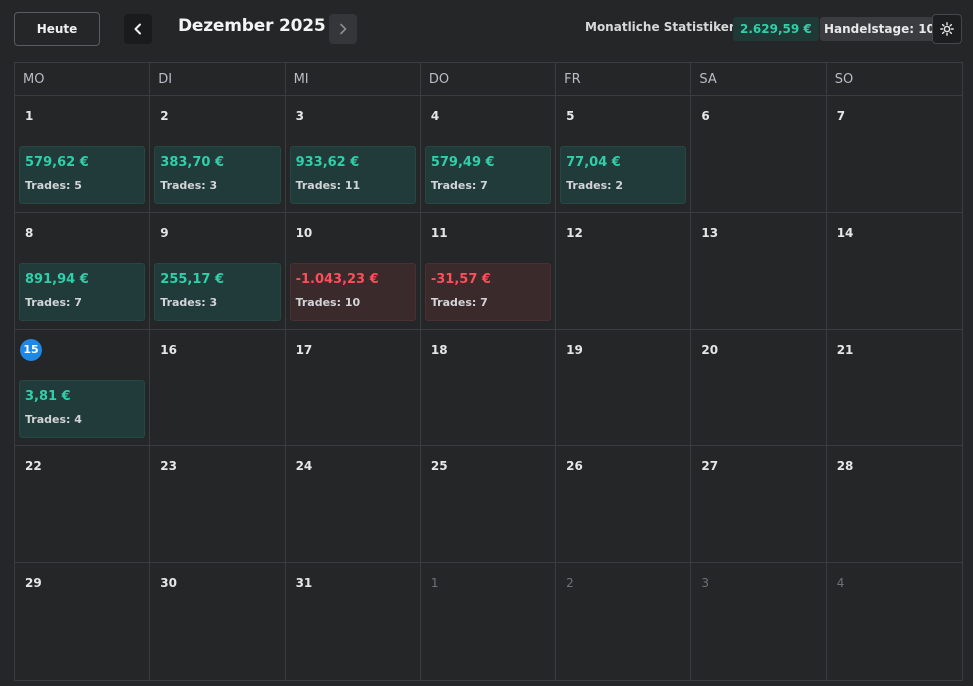  Describe the element at coordinates (624, 79) in the screenshot. I see `weekday-header-fr: FR` at that location.